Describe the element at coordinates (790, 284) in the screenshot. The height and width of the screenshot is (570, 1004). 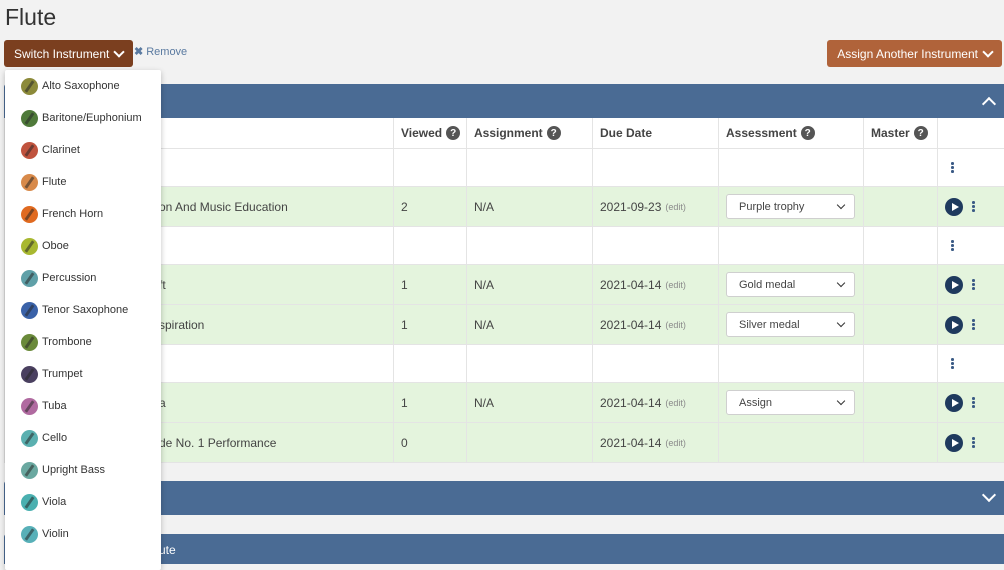
I see `assessment-select: Gold medal` at that location.